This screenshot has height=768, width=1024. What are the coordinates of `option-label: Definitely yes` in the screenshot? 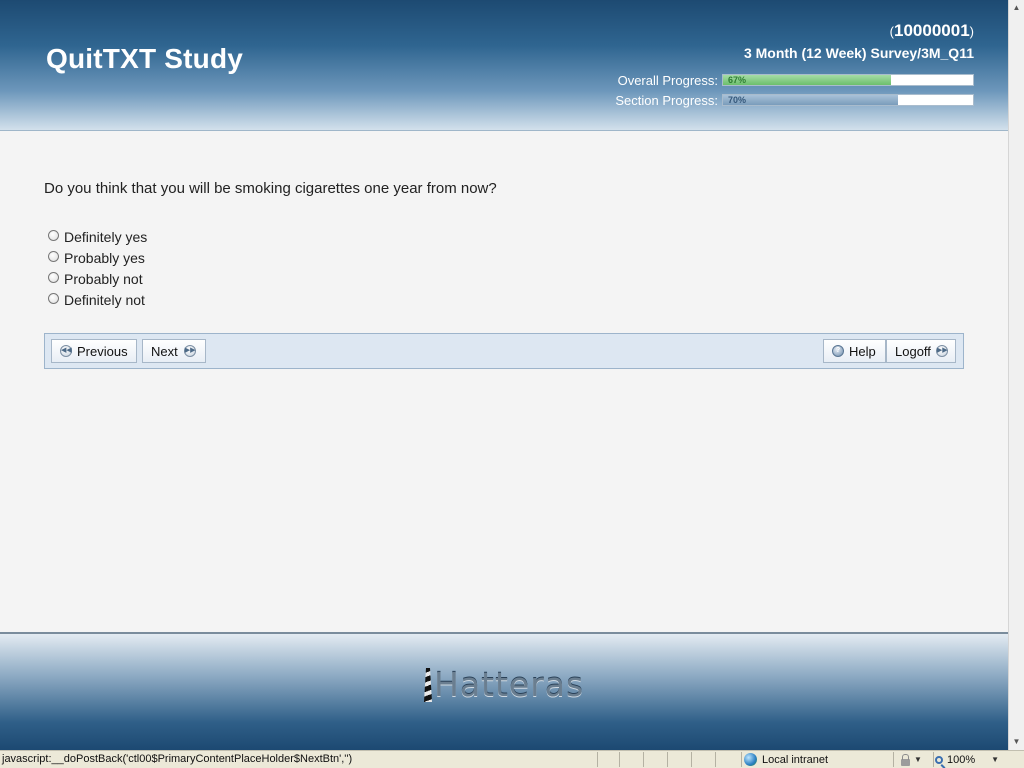 It's located at (106, 236).